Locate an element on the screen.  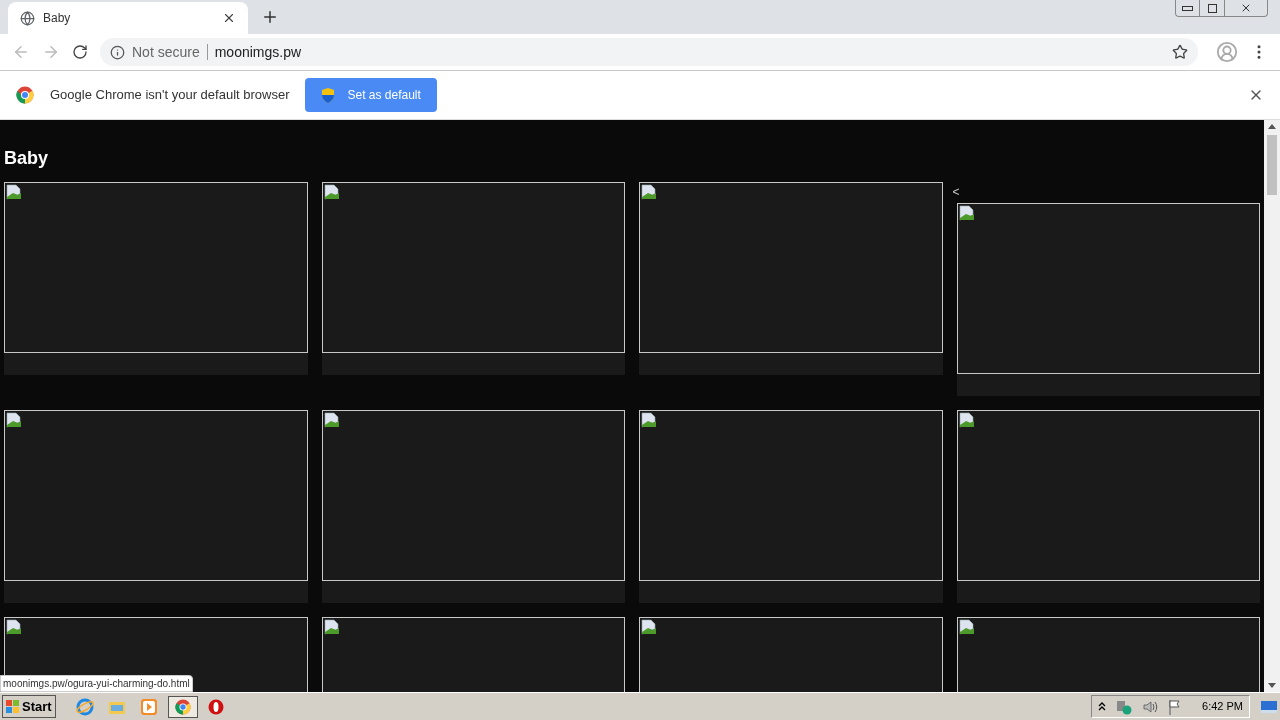
new-tab-icon is located at coordinates (270, 17).